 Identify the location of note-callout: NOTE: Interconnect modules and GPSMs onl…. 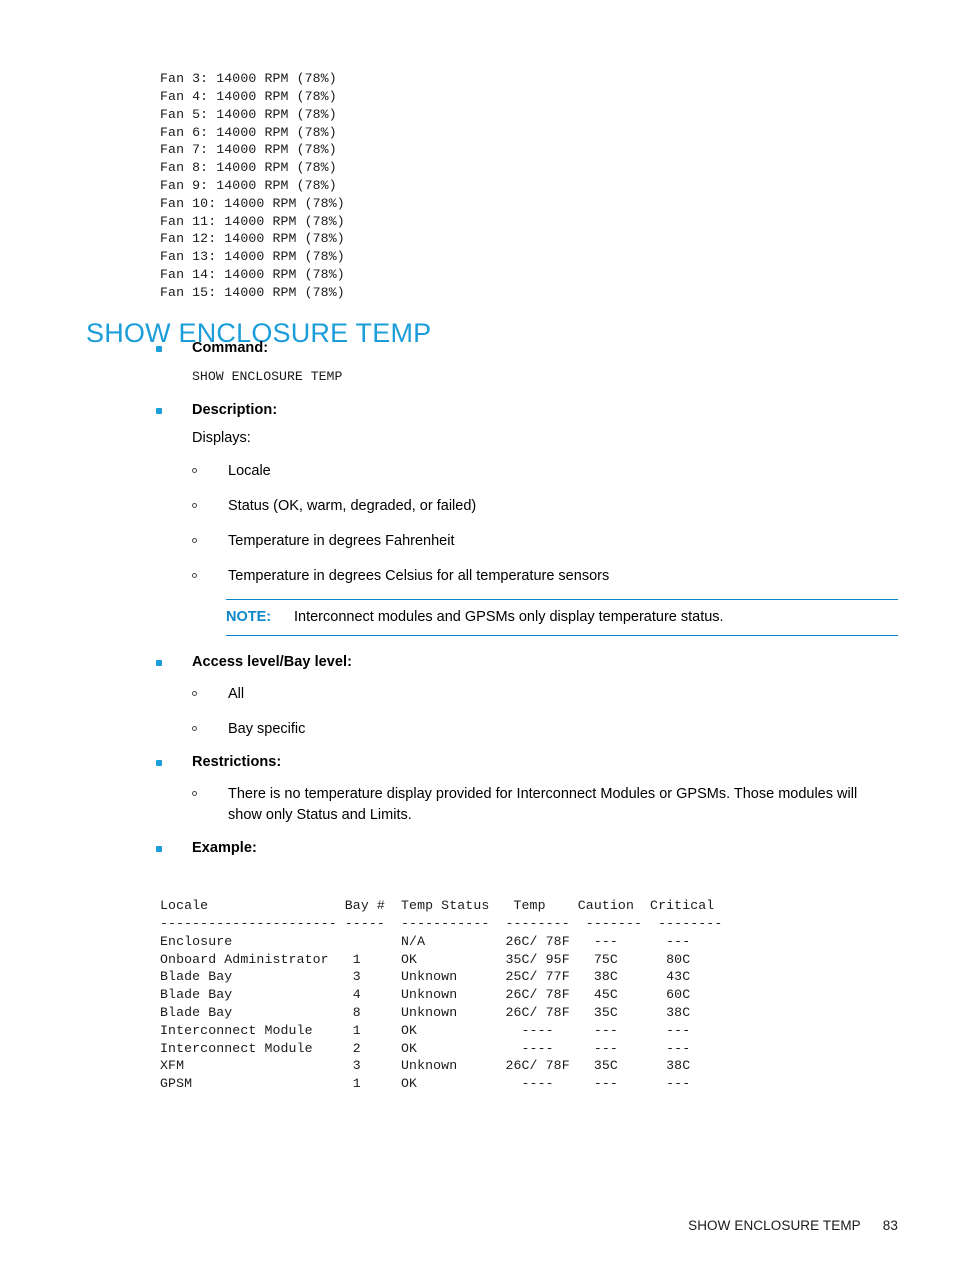
(562, 617).